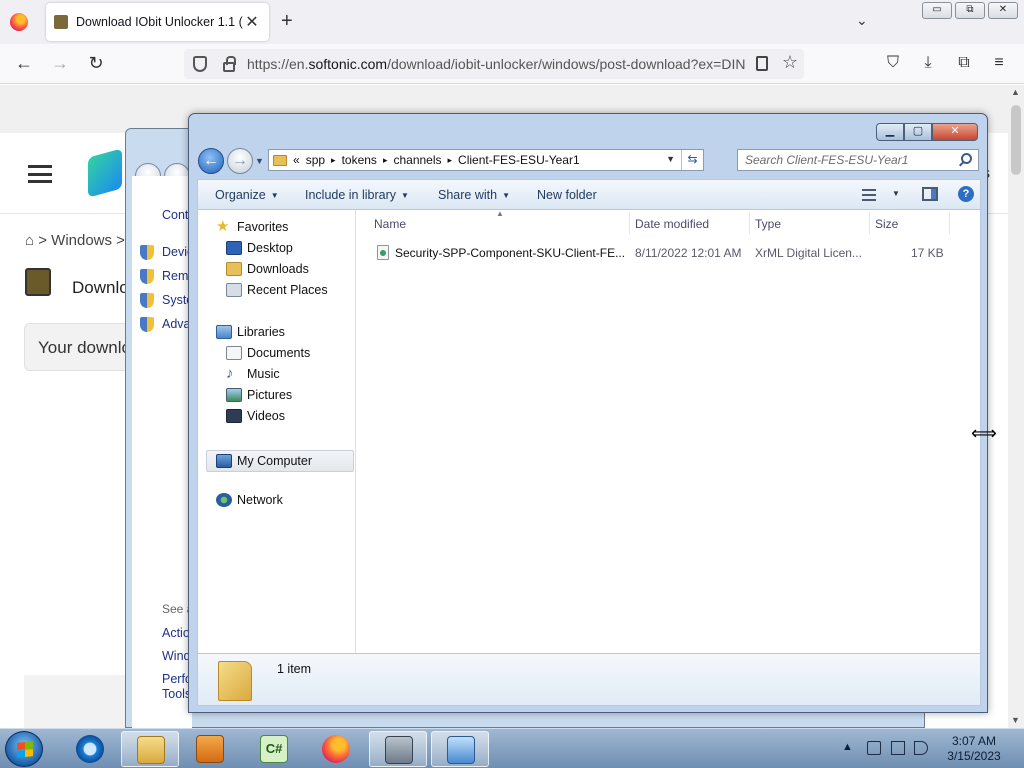  I want to click on address-segment-current: Client-FES-ESU-Year1, so click(519, 160).